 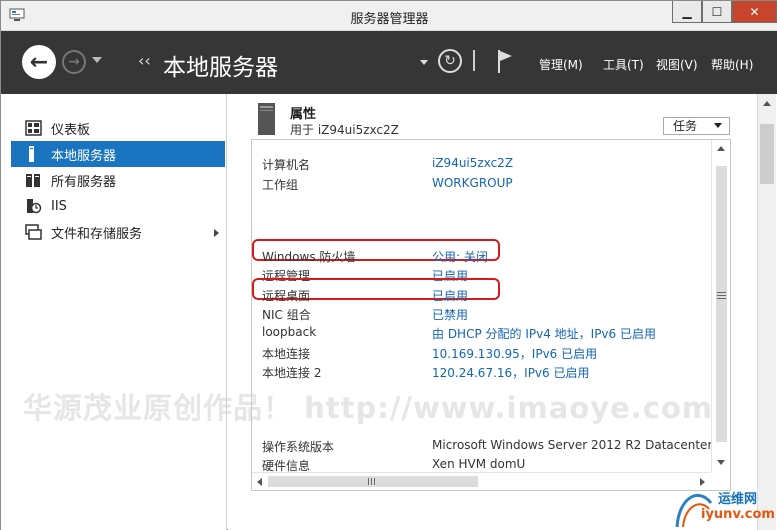 I want to click on tasks-label: 任务, so click(x=685, y=126).